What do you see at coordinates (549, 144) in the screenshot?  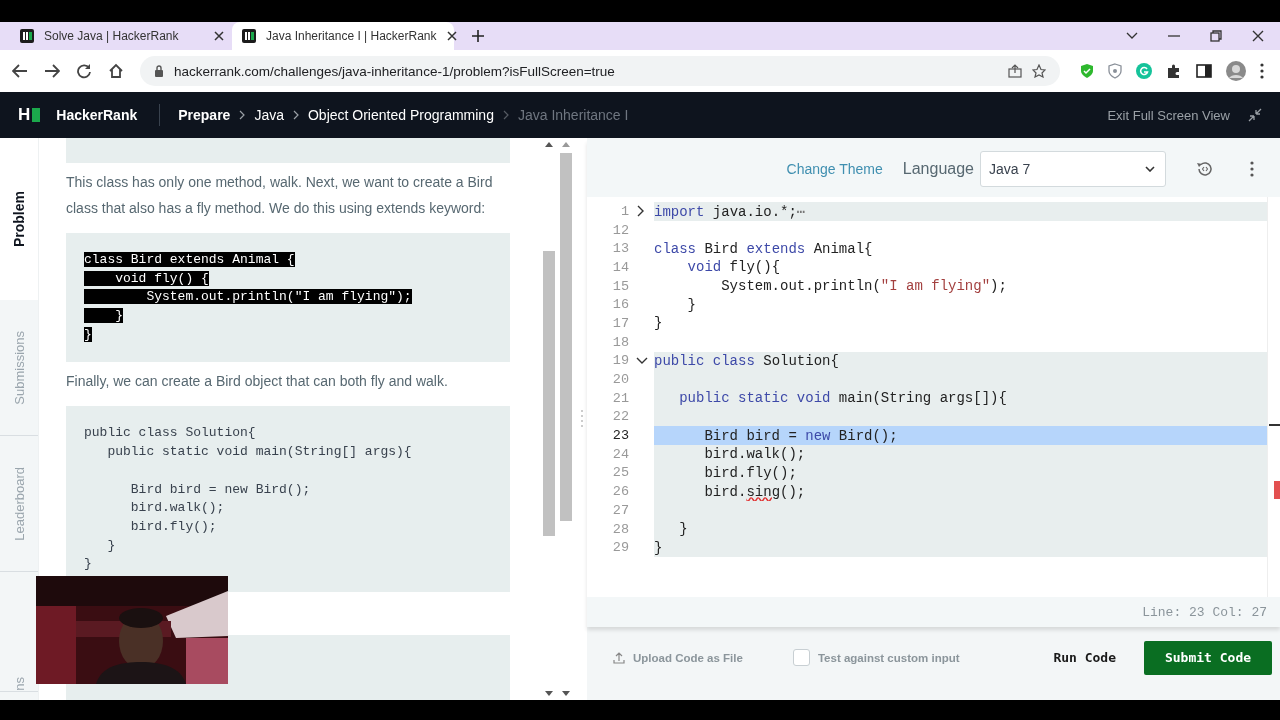 I see `scroll-up-icon` at bounding box center [549, 144].